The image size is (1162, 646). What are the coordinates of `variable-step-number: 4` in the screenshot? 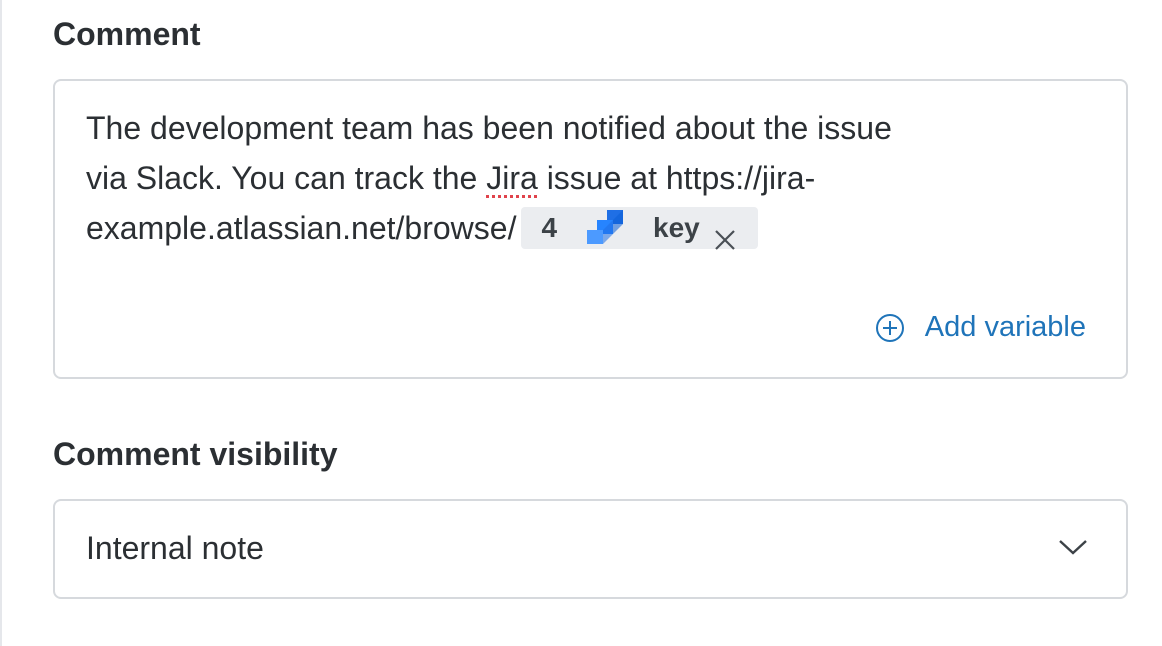 It's located at (549, 227).